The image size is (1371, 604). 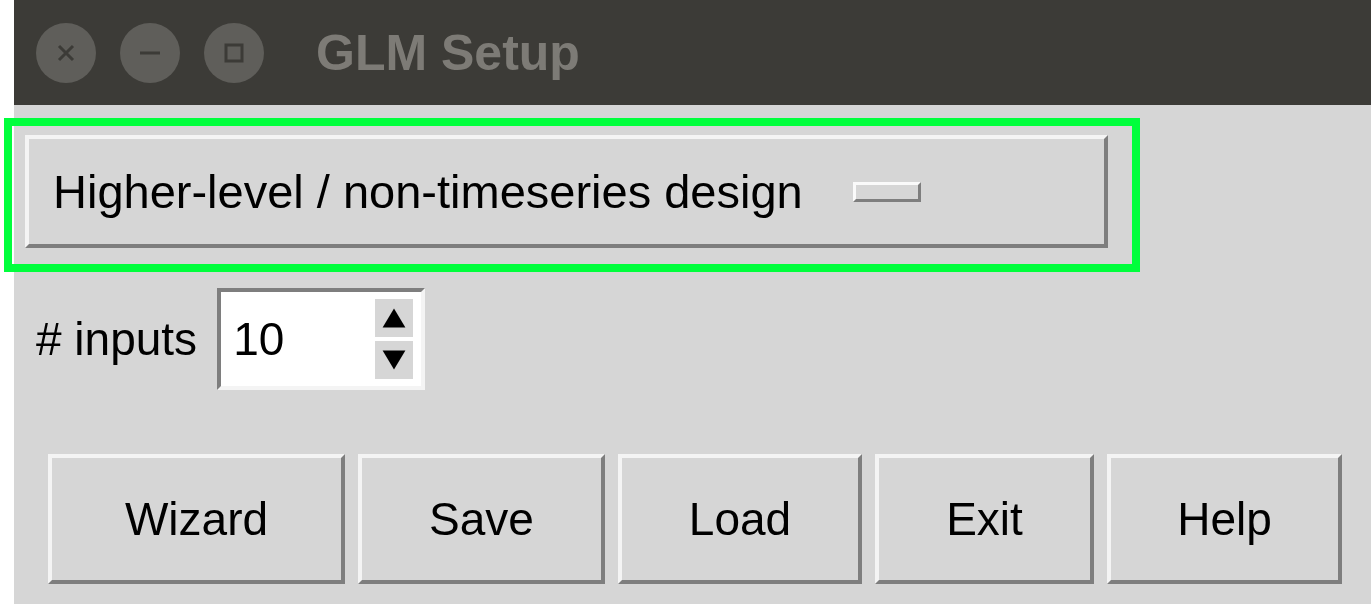 I want to click on minimize-icon, so click(x=150, y=52).